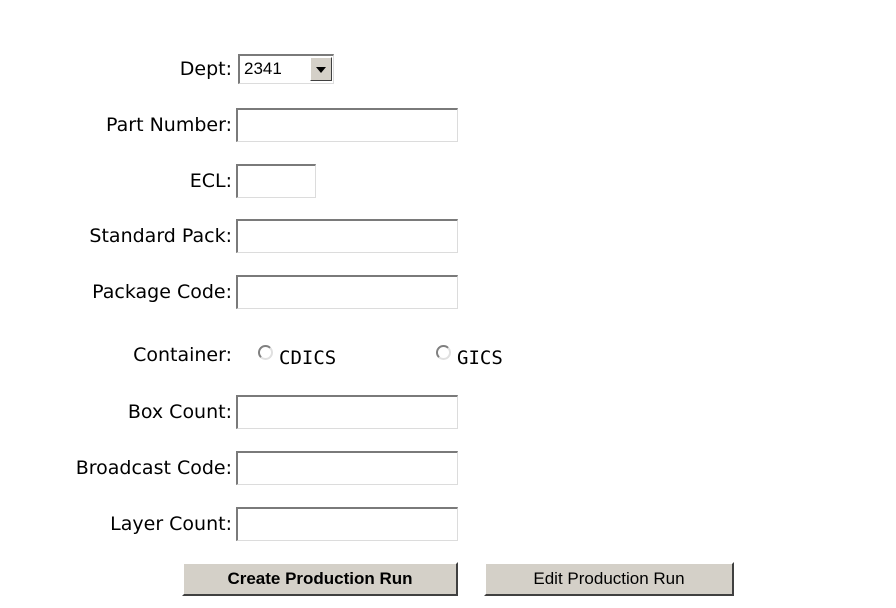 The image size is (896, 608). I want to click on package-code-label: Package Code:, so click(162, 292).